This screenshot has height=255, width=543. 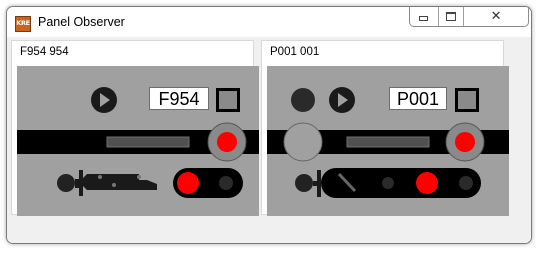 I want to click on close-button: ✕, so click(x=496, y=16).